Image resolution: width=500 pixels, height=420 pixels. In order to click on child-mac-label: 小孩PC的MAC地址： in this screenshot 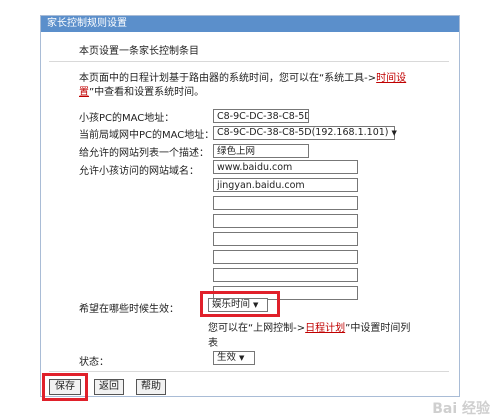, I will do `click(127, 118)`.